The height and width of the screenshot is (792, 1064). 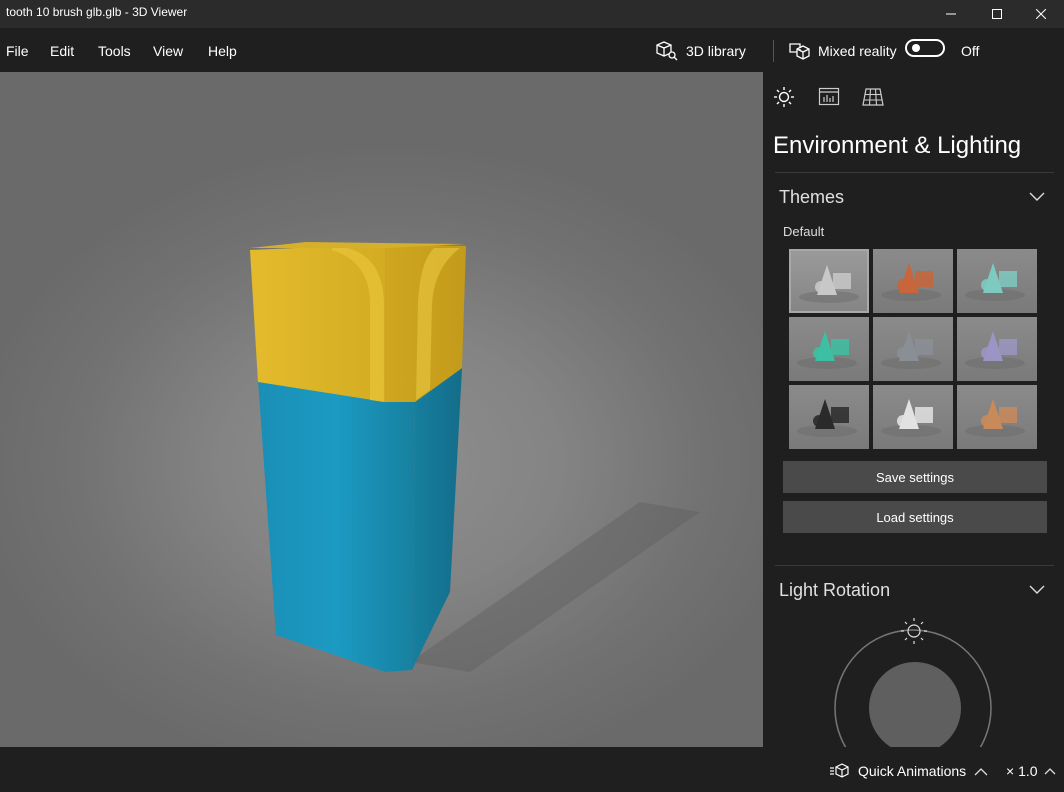 I want to click on menu-help: Help, so click(x=222, y=51).